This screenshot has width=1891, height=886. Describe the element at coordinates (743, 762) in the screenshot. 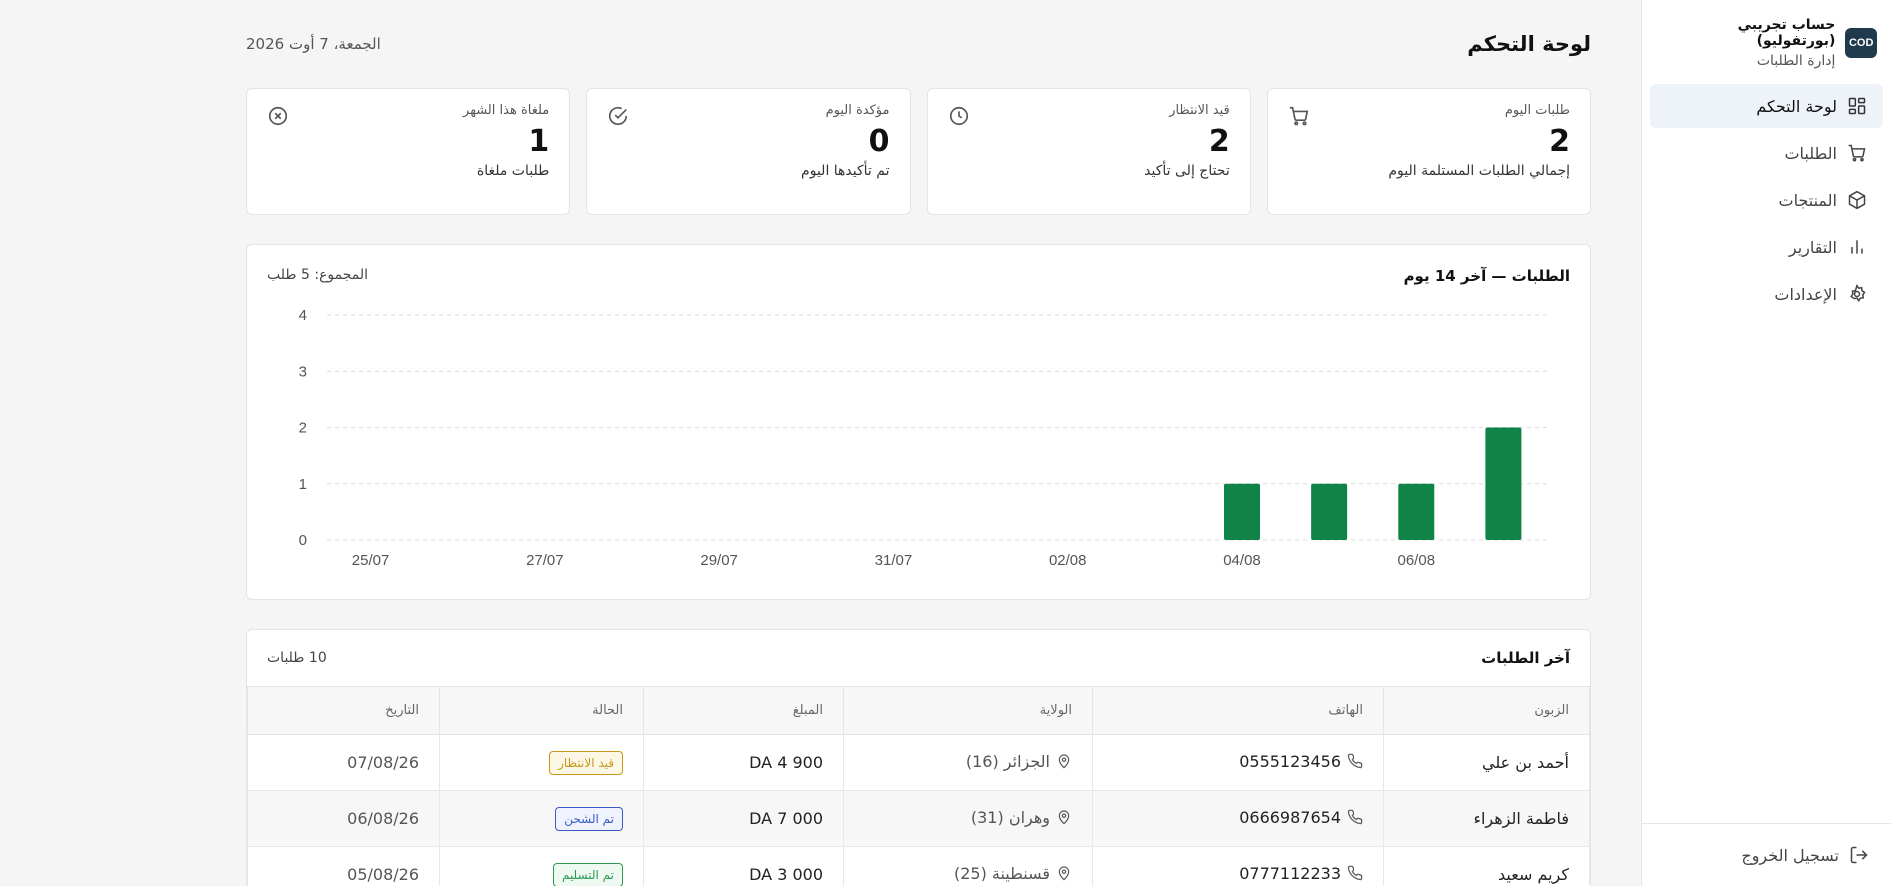

I see `cell-amount: DA 4 900` at that location.